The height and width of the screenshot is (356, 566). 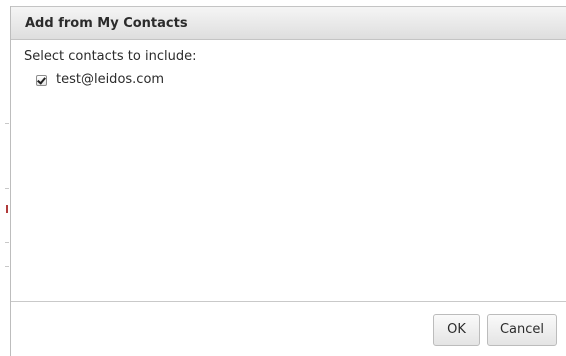 What do you see at coordinates (288, 23) in the screenshot?
I see `dialog-header: Add from My Contacts` at bounding box center [288, 23].